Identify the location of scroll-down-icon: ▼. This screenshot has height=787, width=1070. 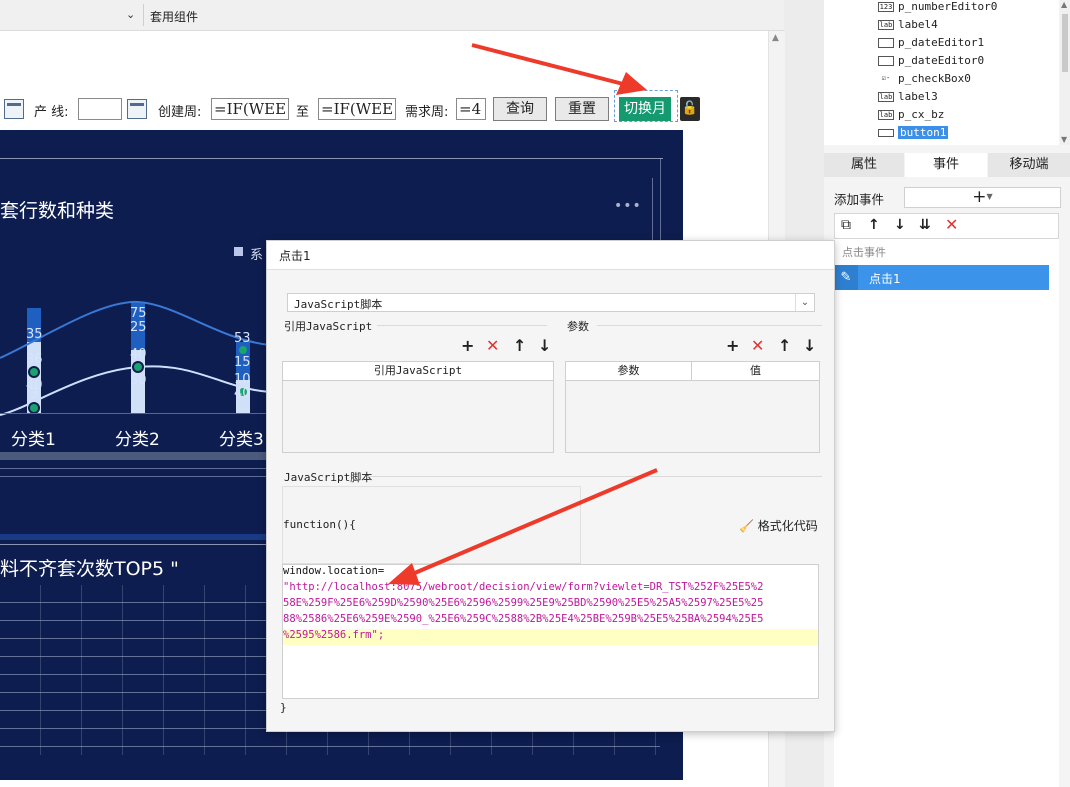
(1064, 139).